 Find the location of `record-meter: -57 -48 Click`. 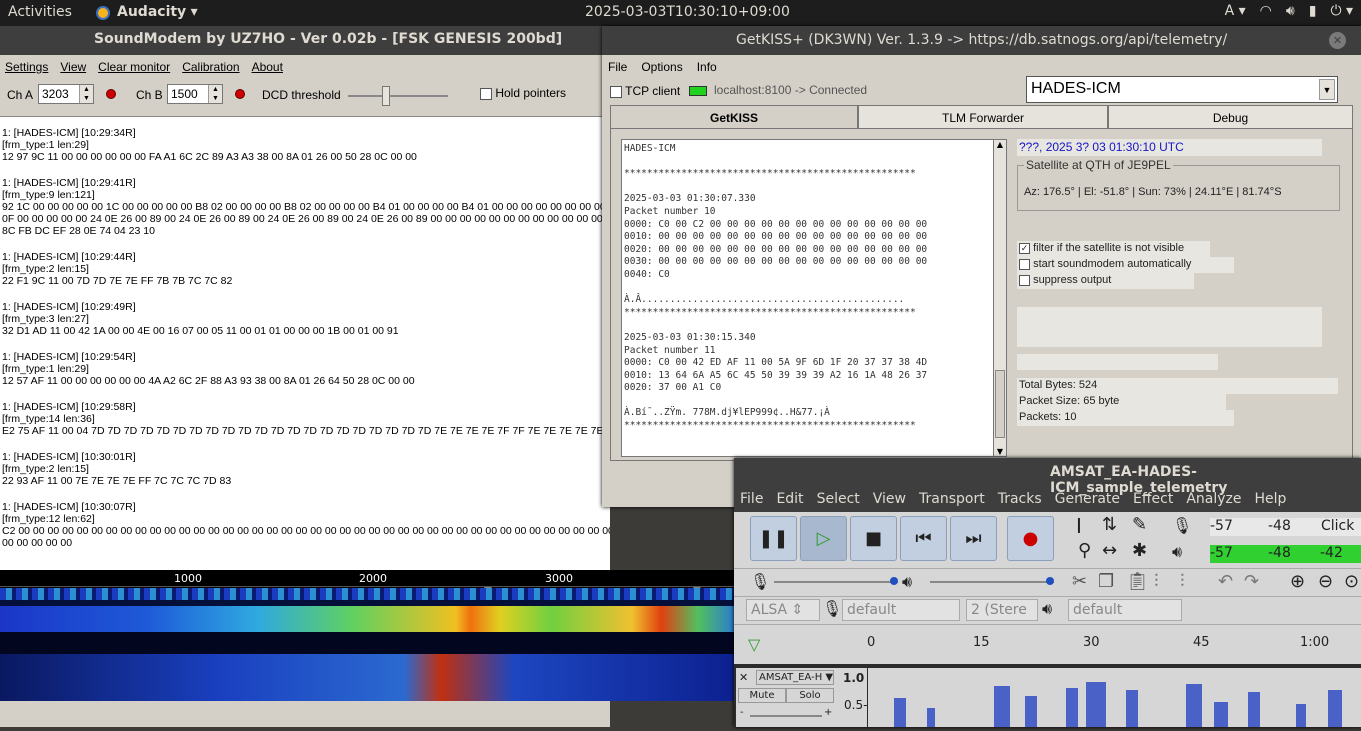

record-meter: -57 -48 Click is located at coordinates (1285, 527).